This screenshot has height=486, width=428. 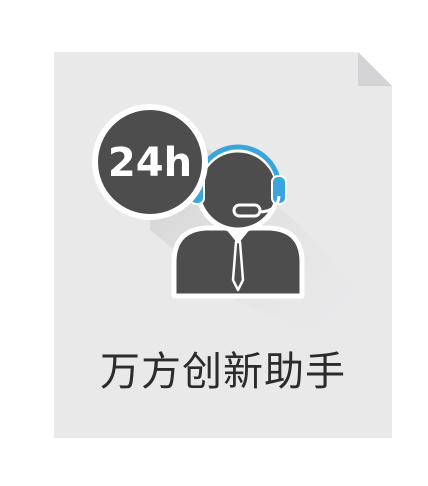 What do you see at coordinates (238, 190) in the screenshot?
I see `agent-head` at bounding box center [238, 190].